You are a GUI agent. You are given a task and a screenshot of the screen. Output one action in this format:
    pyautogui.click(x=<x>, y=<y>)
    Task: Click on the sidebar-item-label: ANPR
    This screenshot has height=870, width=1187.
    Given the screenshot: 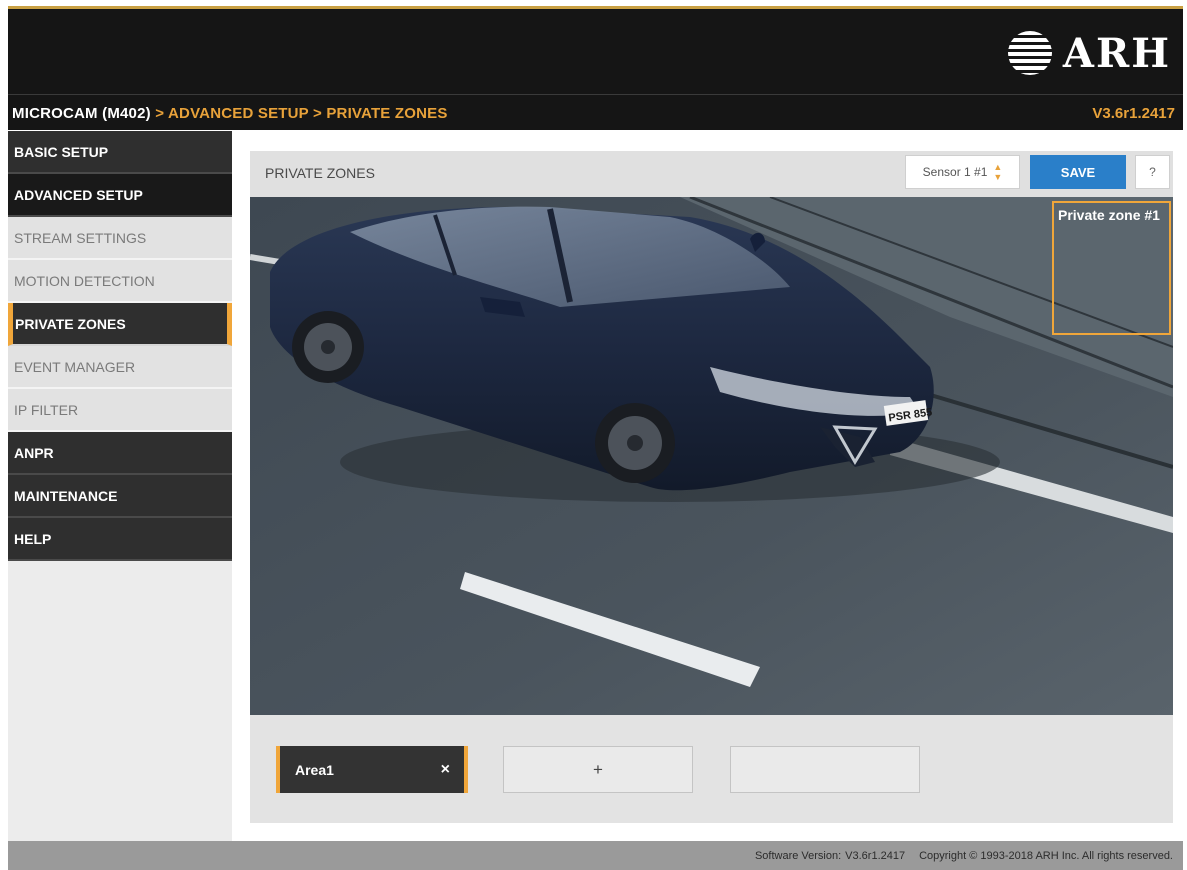 What is the action you would take?
    pyautogui.click(x=34, y=452)
    